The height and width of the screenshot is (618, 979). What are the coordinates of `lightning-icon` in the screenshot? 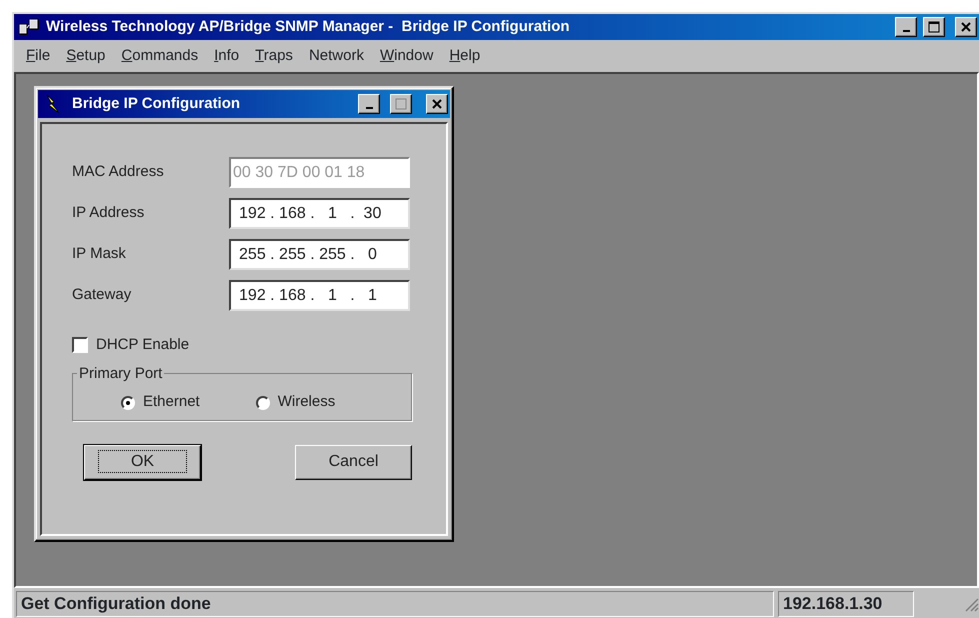 It's located at (53, 104).